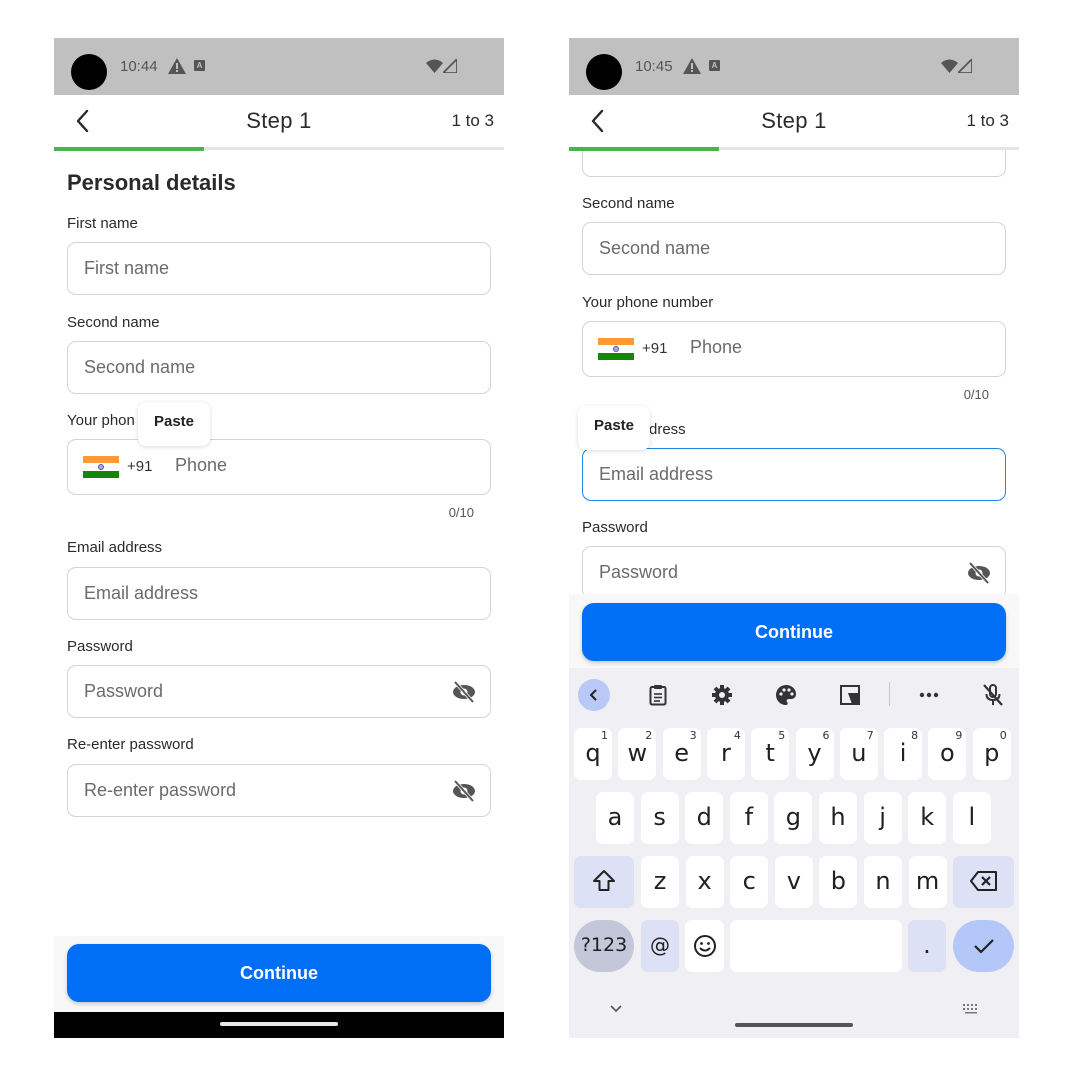 This screenshot has height=1080, width=1080. I want to click on app-bar: Step 1 1 to 3, so click(279, 122).